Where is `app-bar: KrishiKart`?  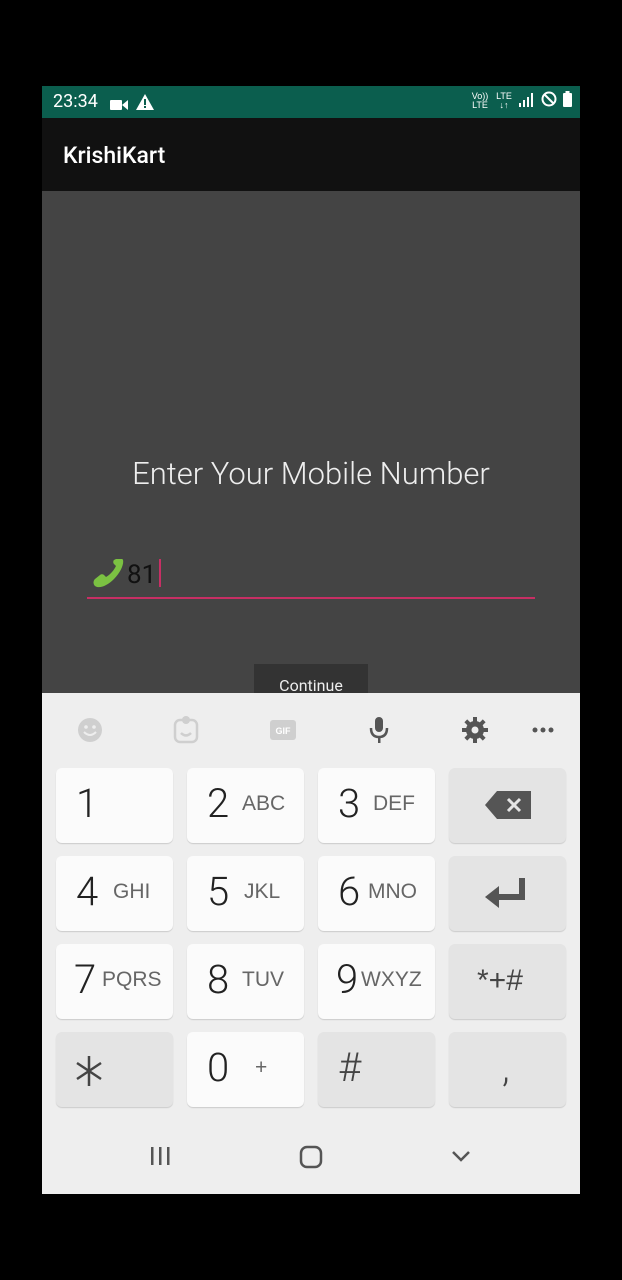
app-bar: KrishiKart is located at coordinates (311, 154).